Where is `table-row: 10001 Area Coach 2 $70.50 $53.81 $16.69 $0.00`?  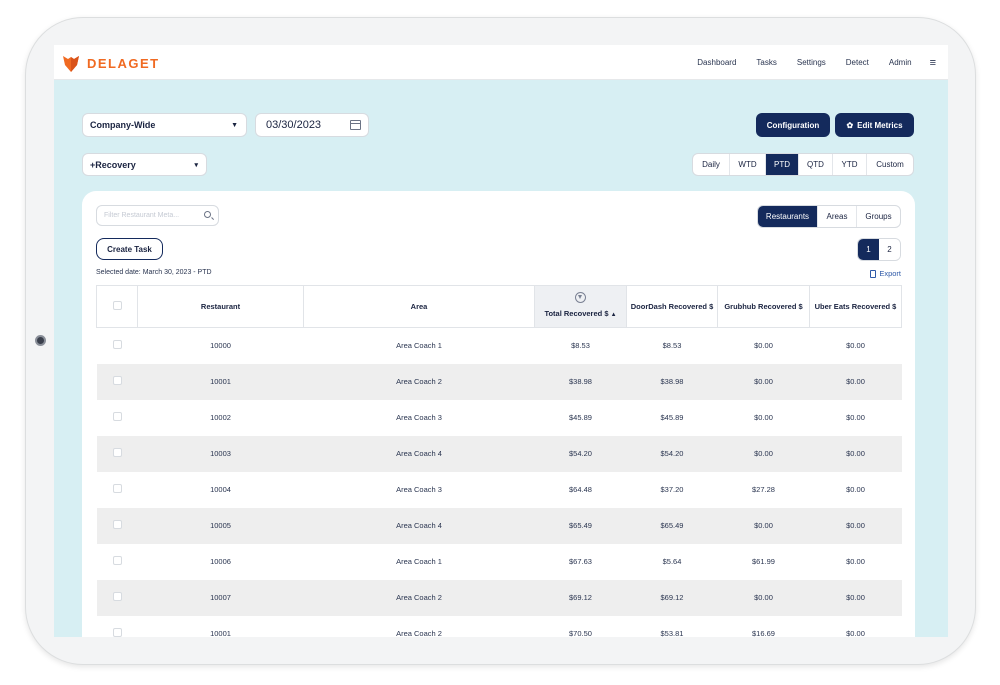 table-row: 10001 Area Coach 2 $70.50 $53.81 $16.69 $0.00 is located at coordinates (499, 626).